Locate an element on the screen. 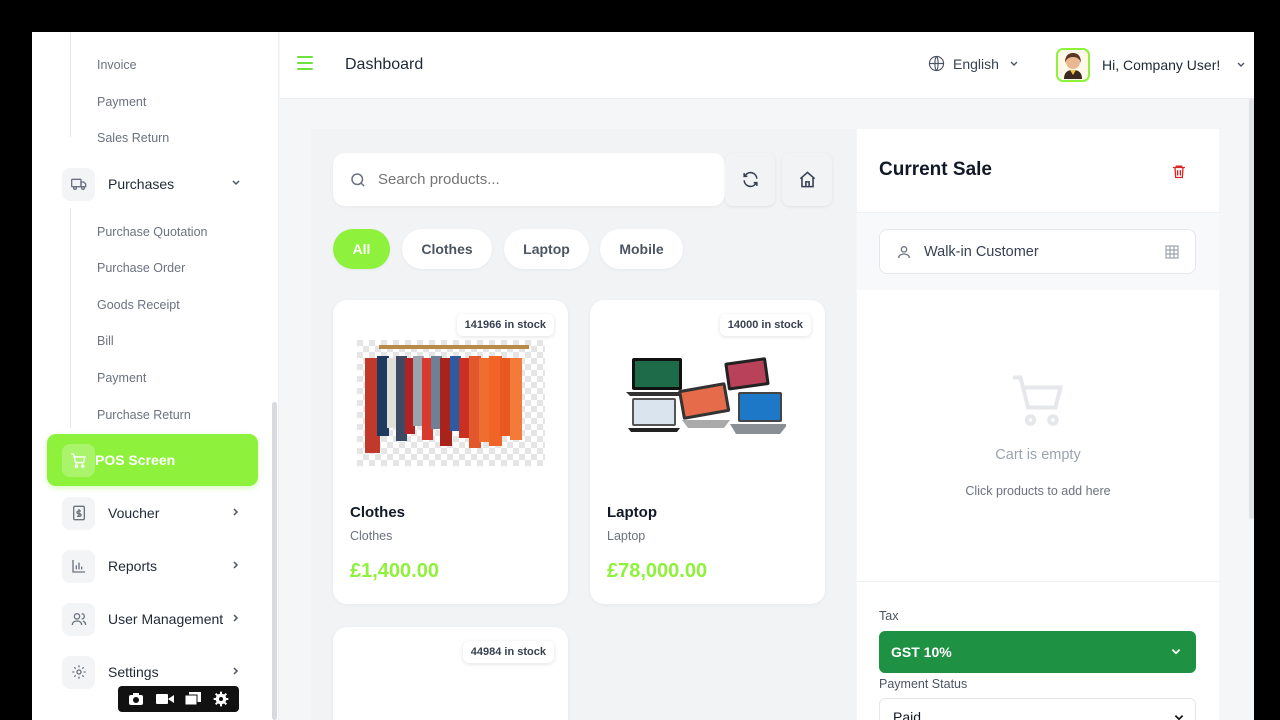 This screenshot has height=720, width=1280. user-greeting: Hi, Company User! is located at coordinates (1161, 65).